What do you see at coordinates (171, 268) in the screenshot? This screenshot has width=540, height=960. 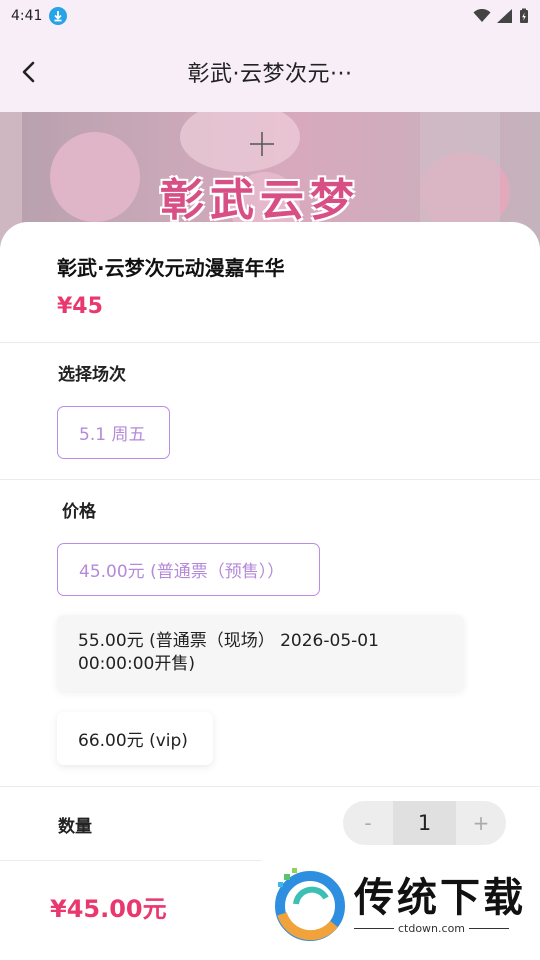 I see `event-title: 彰武·云梦次元动漫嘉年华` at bounding box center [171, 268].